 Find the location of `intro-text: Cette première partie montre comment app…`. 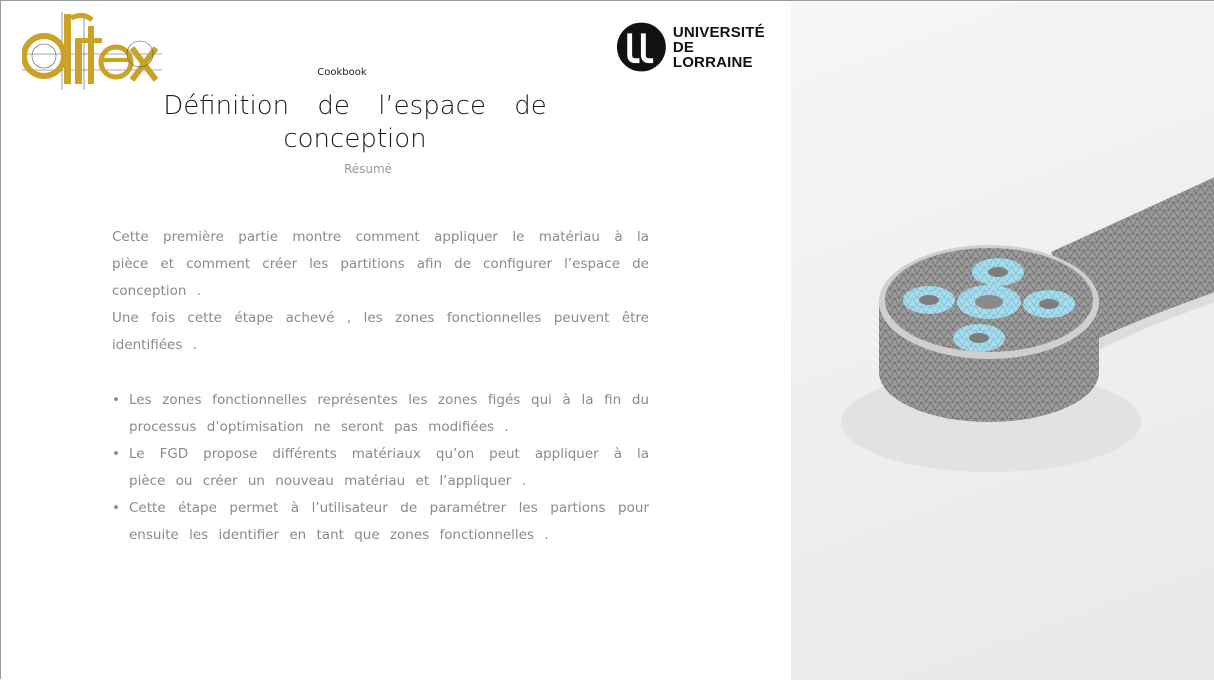

intro-text: Cette première partie montre comment app… is located at coordinates (380, 291).